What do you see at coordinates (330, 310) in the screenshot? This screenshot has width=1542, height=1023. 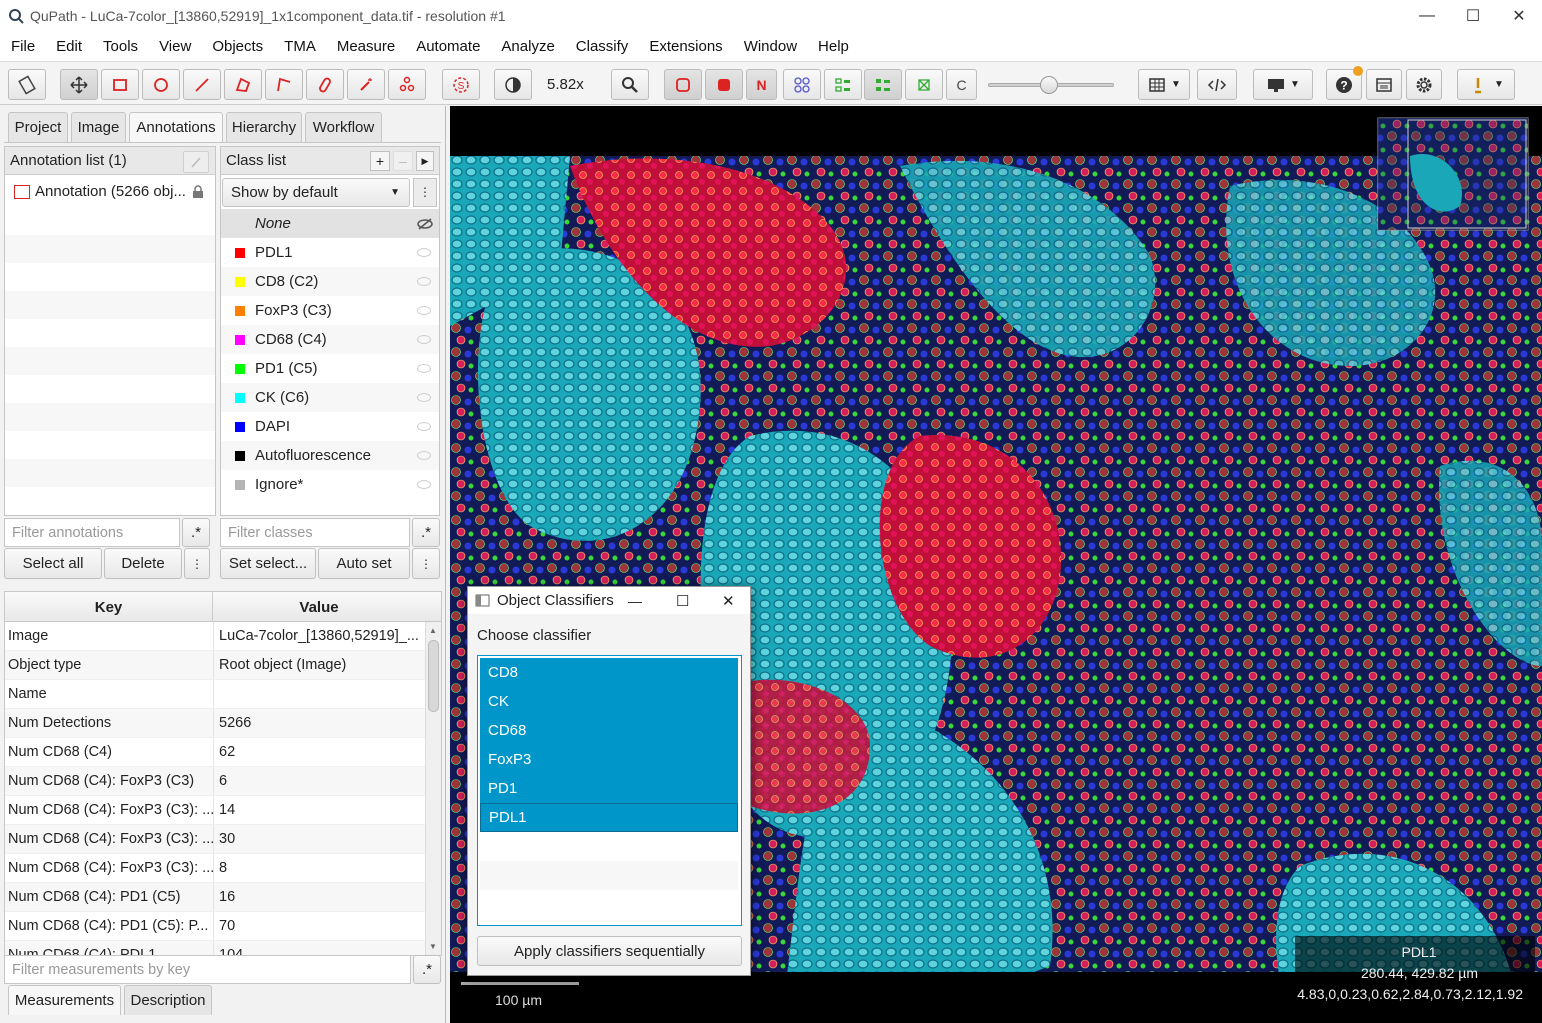 I see `class-item: FoxP3 (C3)` at bounding box center [330, 310].